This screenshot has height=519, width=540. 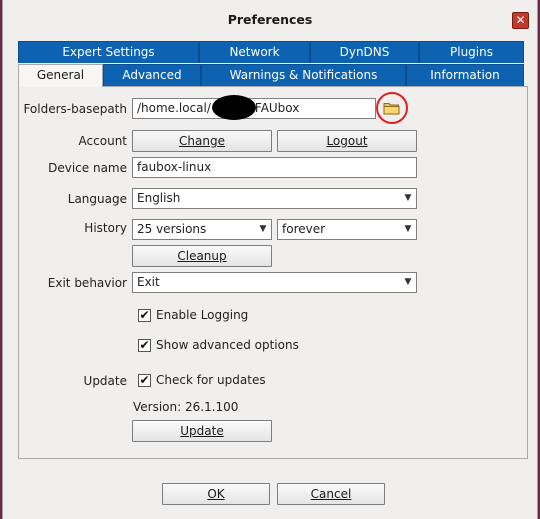 I want to click on cancel-button: Cancel, so click(x=331, y=494).